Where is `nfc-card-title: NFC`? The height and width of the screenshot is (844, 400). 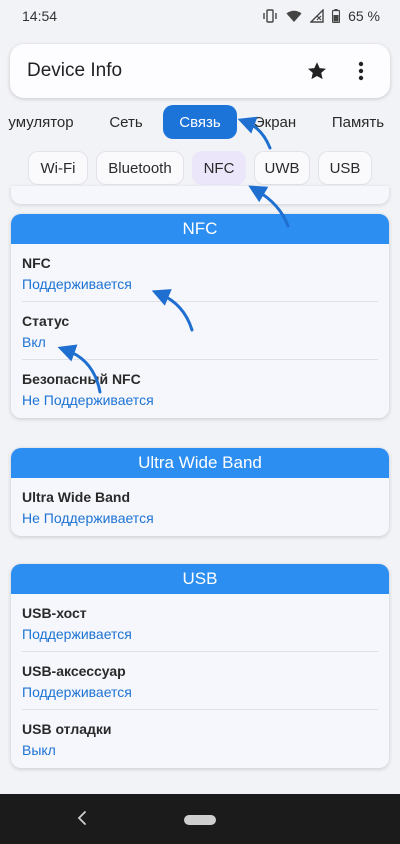
nfc-card-title: NFC is located at coordinates (200, 229).